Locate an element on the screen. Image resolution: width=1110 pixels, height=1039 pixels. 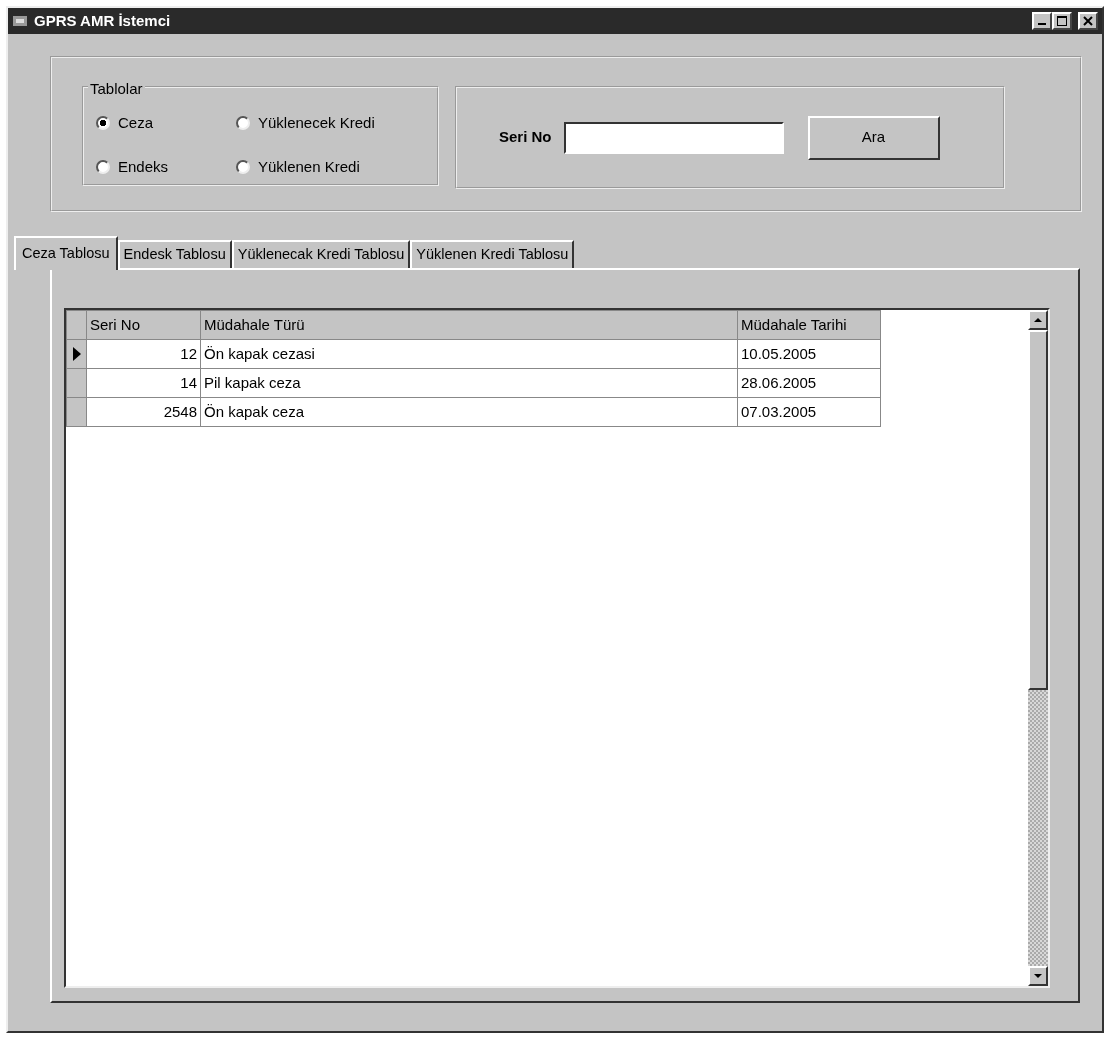
app-icon is located at coordinates (20, 21).